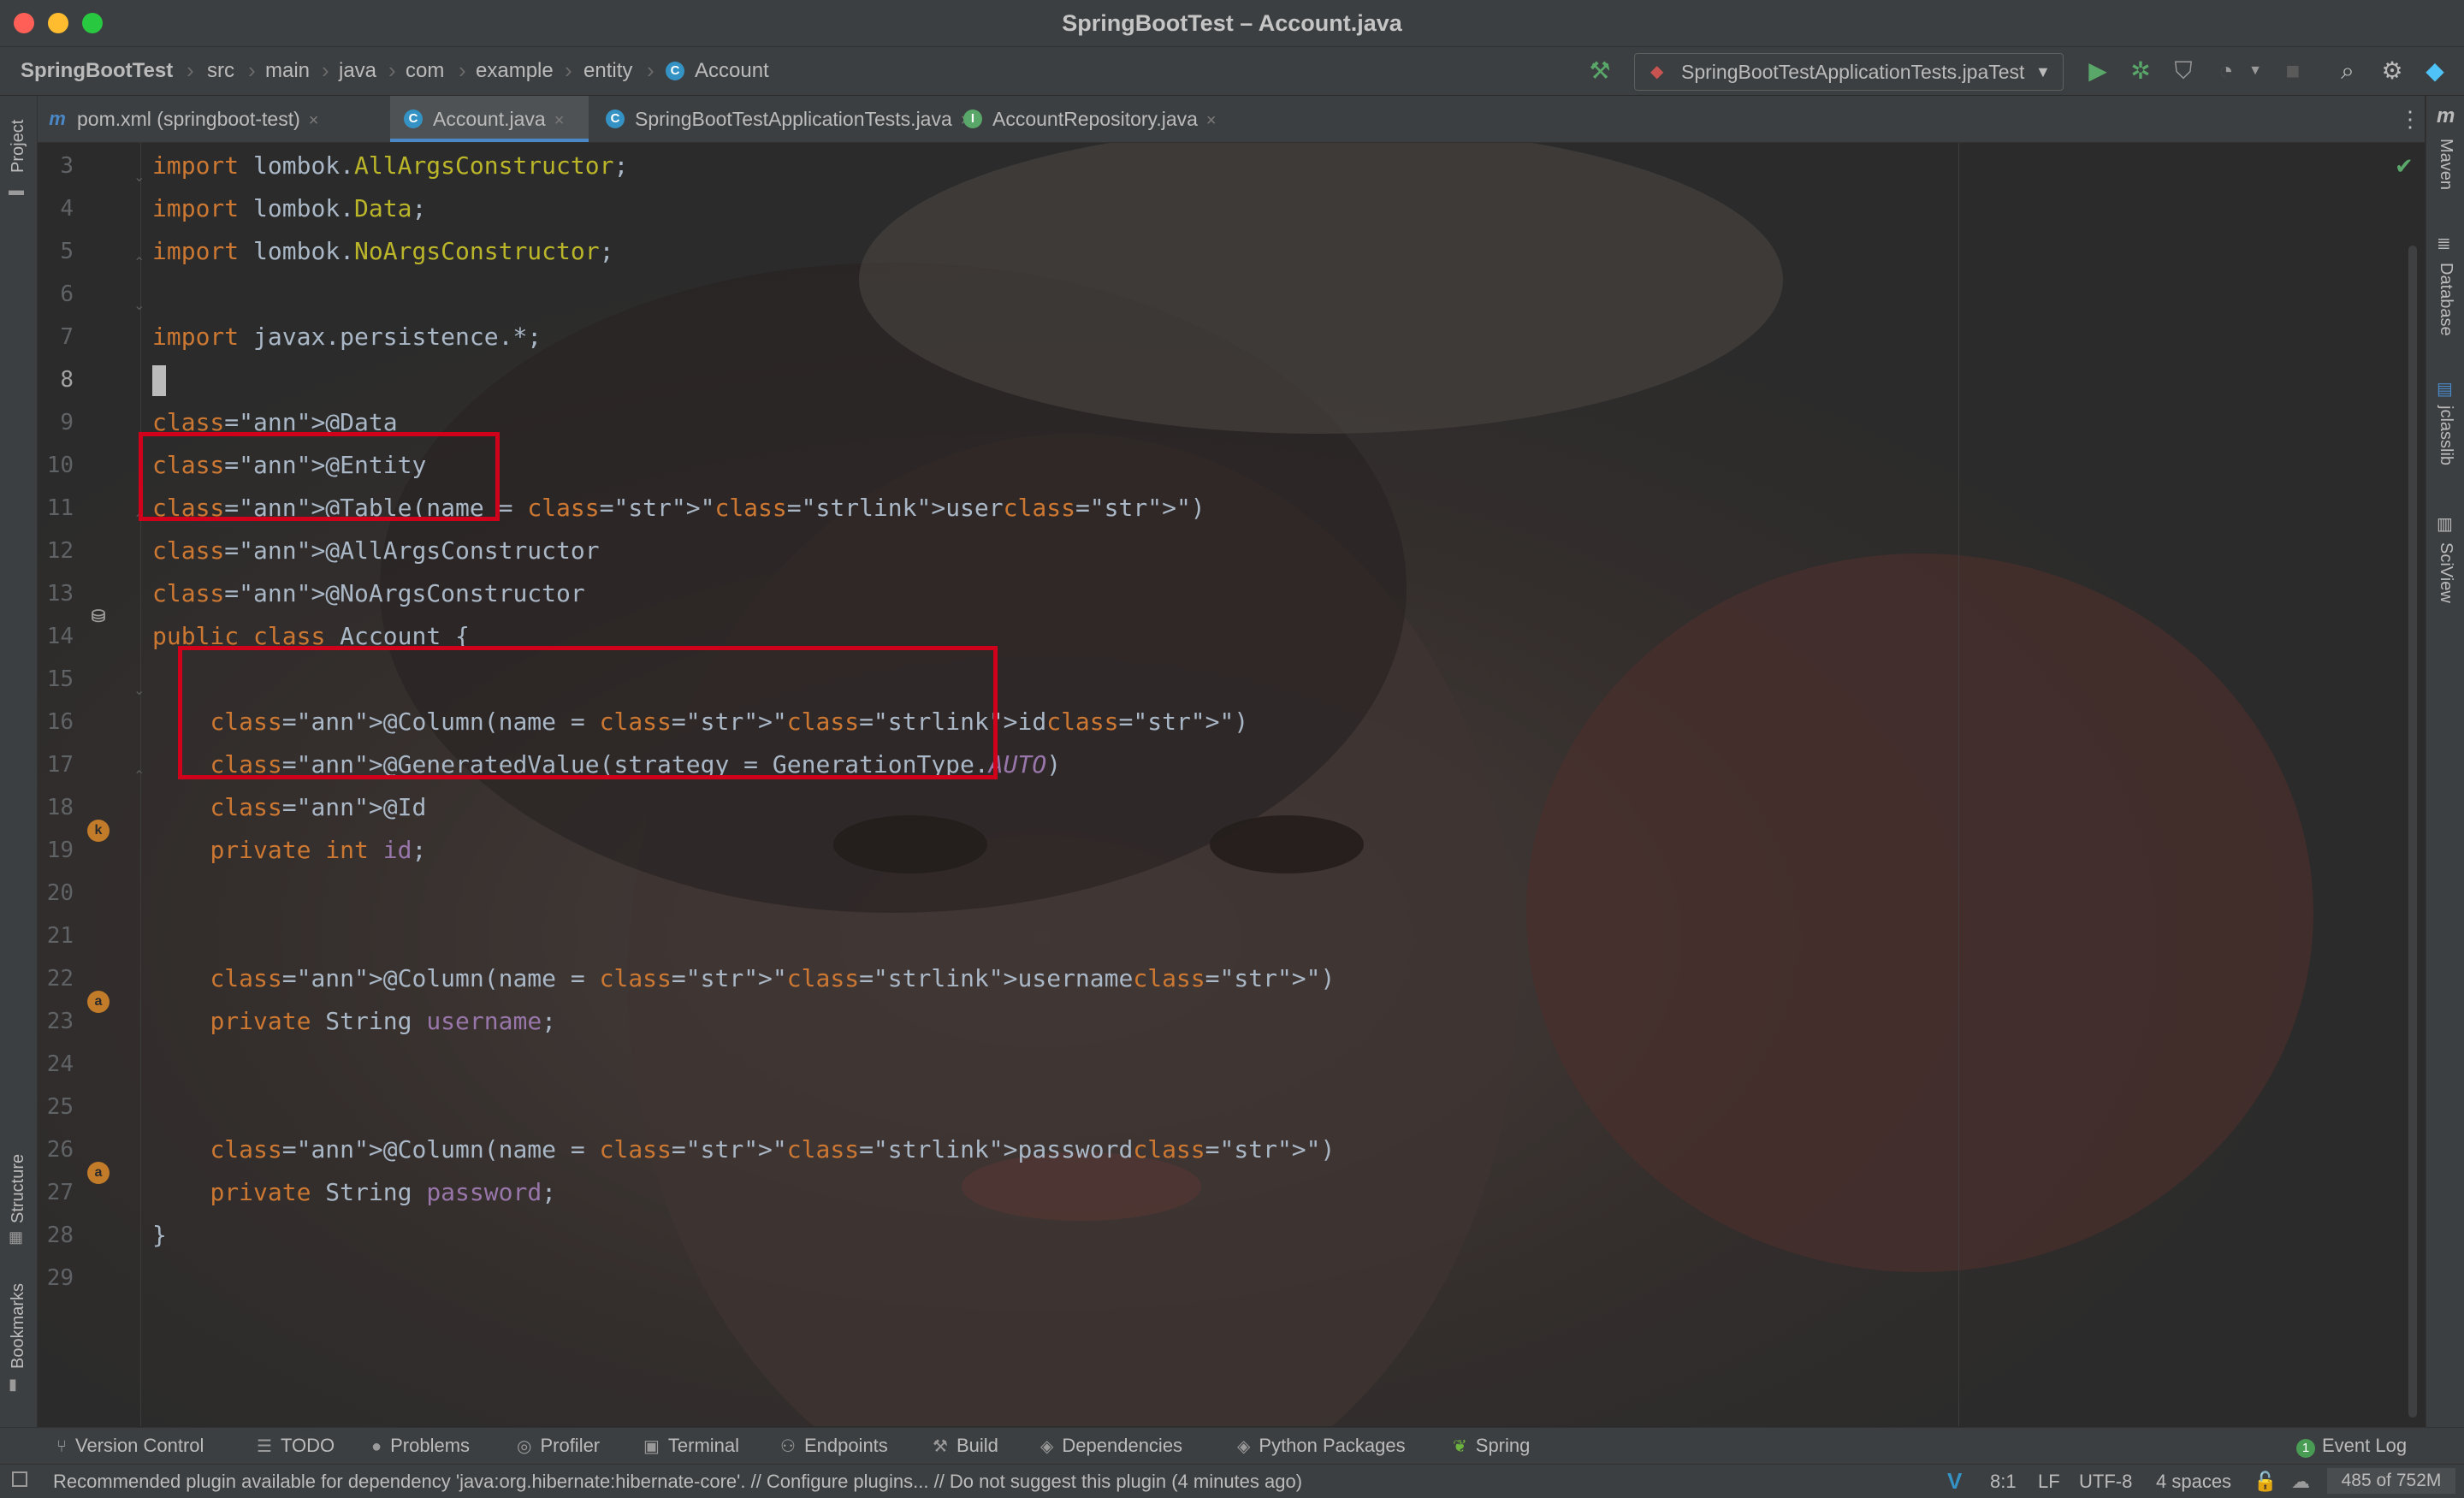  What do you see at coordinates (289, 209) in the screenshot?
I see `code-line: import lombok.Data;` at bounding box center [289, 209].